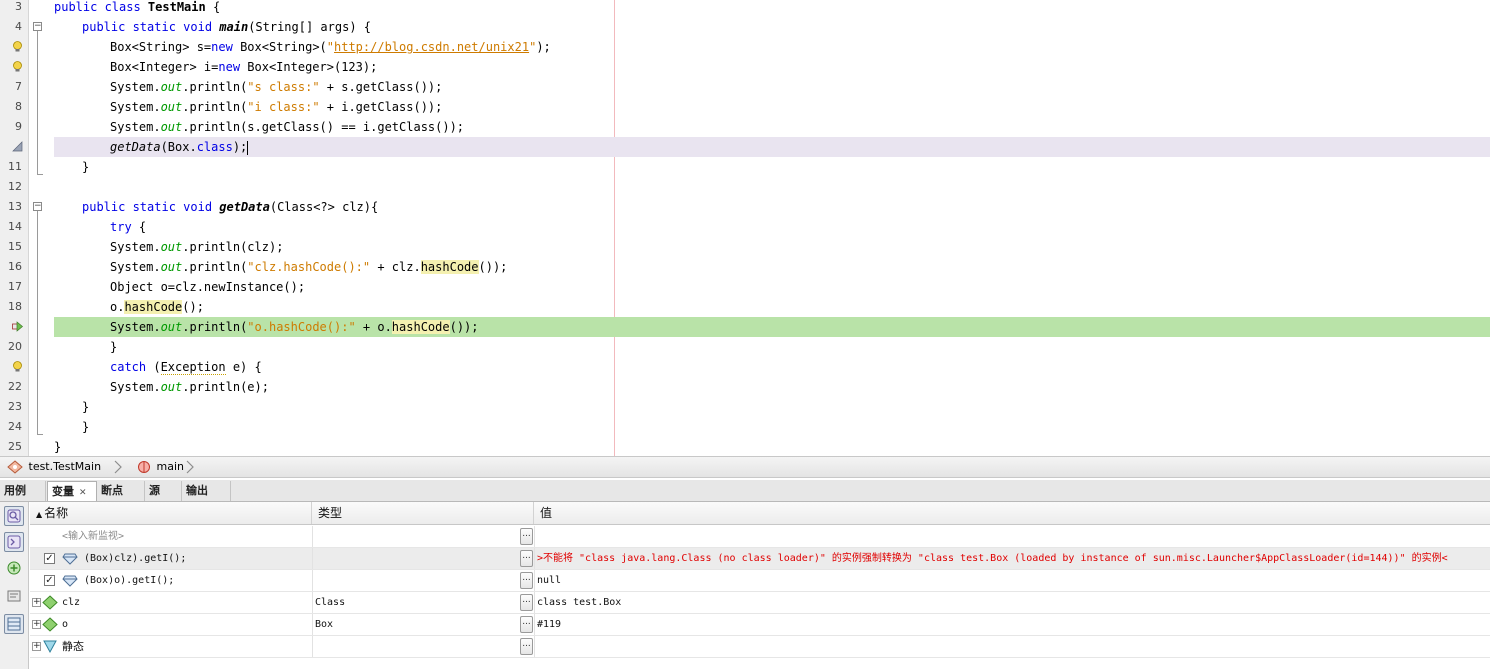 This screenshot has width=1490, height=669. I want to click on code-line-25: 25 }, so click(745, 446).